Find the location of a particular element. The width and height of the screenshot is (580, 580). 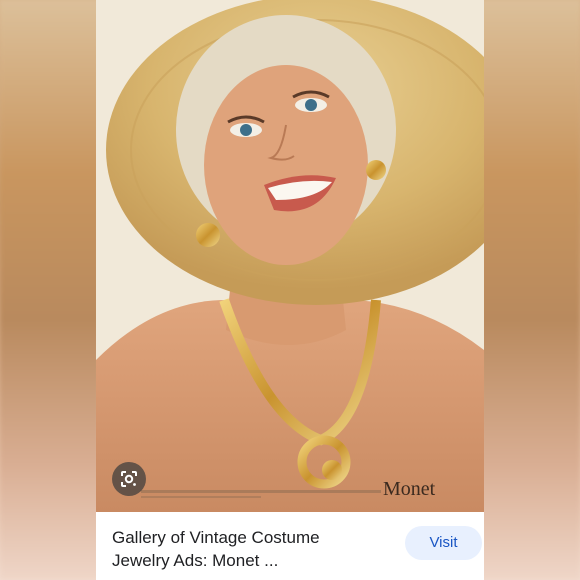

google-lens-icon is located at coordinates (129, 479).